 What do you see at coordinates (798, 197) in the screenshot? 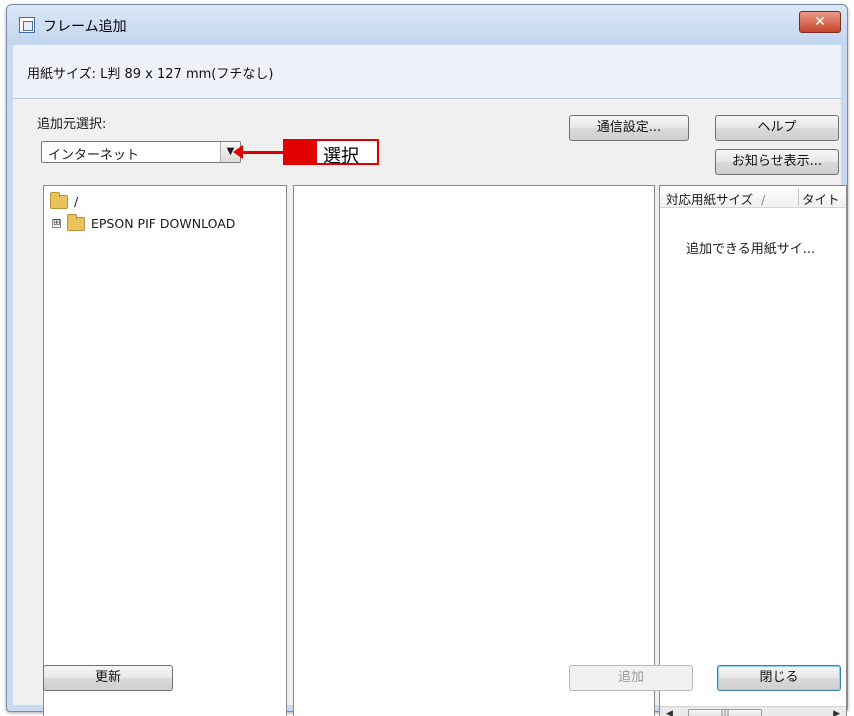
I see `column-divider` at bounding box center [798, 197].